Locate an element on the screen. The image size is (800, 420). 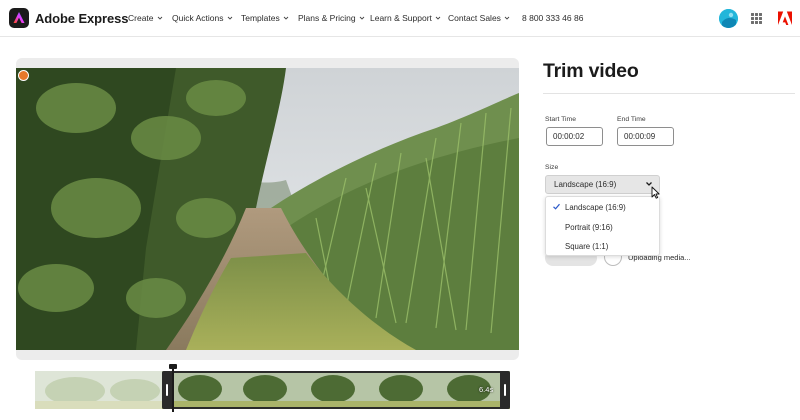
nav-plans-pricing-label: Plans & Pricing is located at coordinates (327, 18).